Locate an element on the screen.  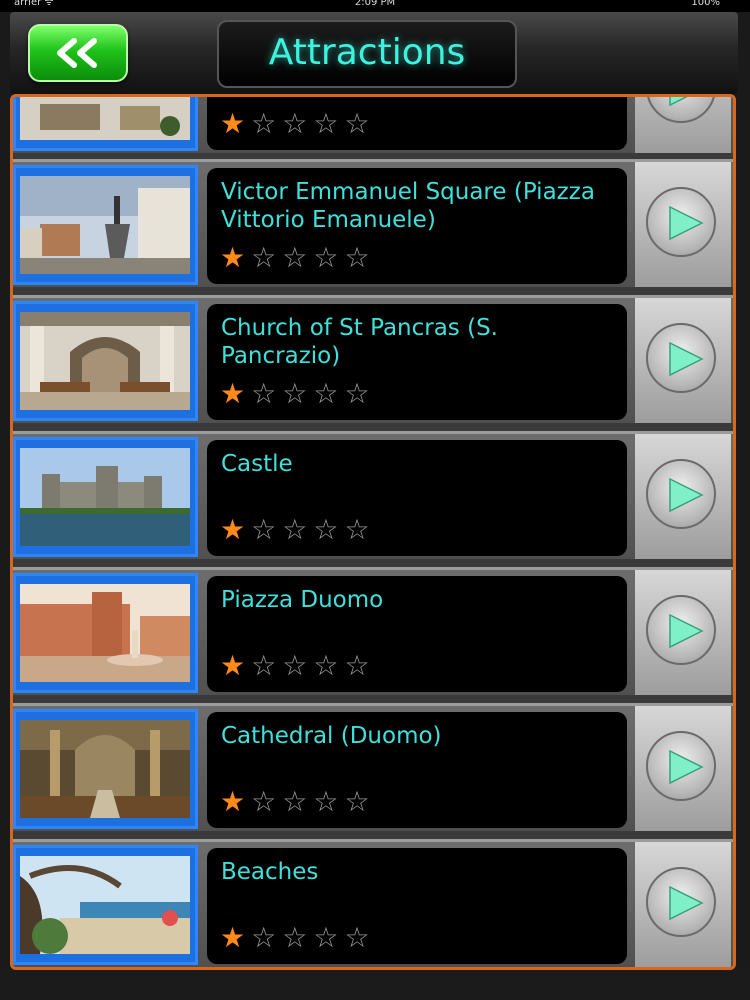
page-title: Attractions is located at coordinates (367, 54).